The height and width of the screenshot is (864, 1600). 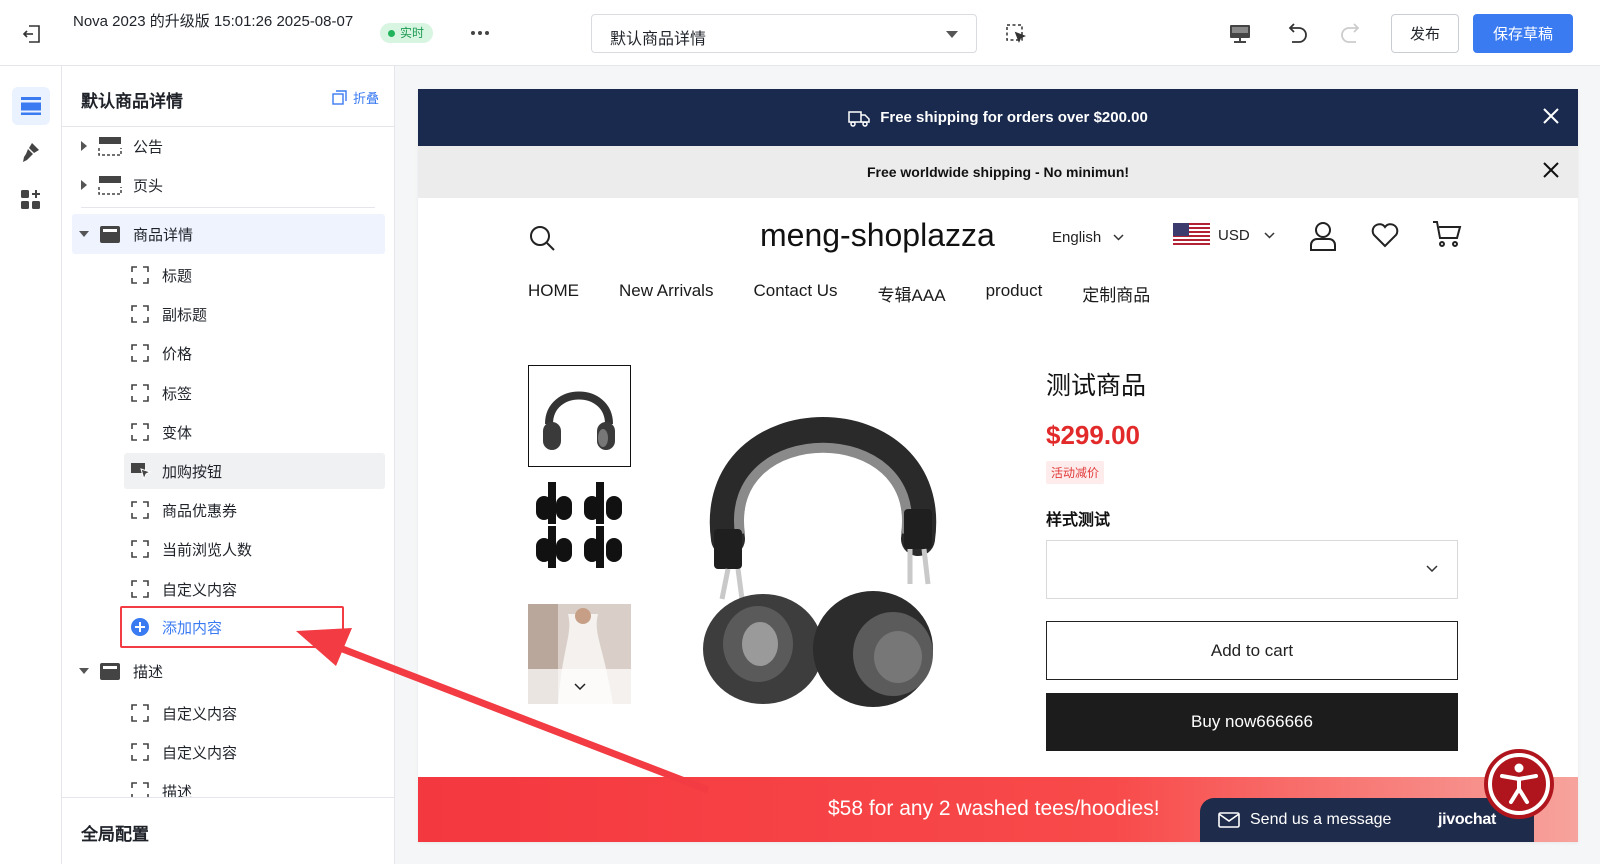 I want to click on section-description: 描述, so click(x=228, y=671).